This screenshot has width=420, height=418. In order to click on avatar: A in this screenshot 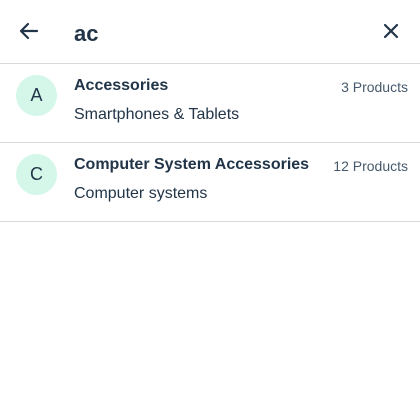, I will do `click(36, 95)`.